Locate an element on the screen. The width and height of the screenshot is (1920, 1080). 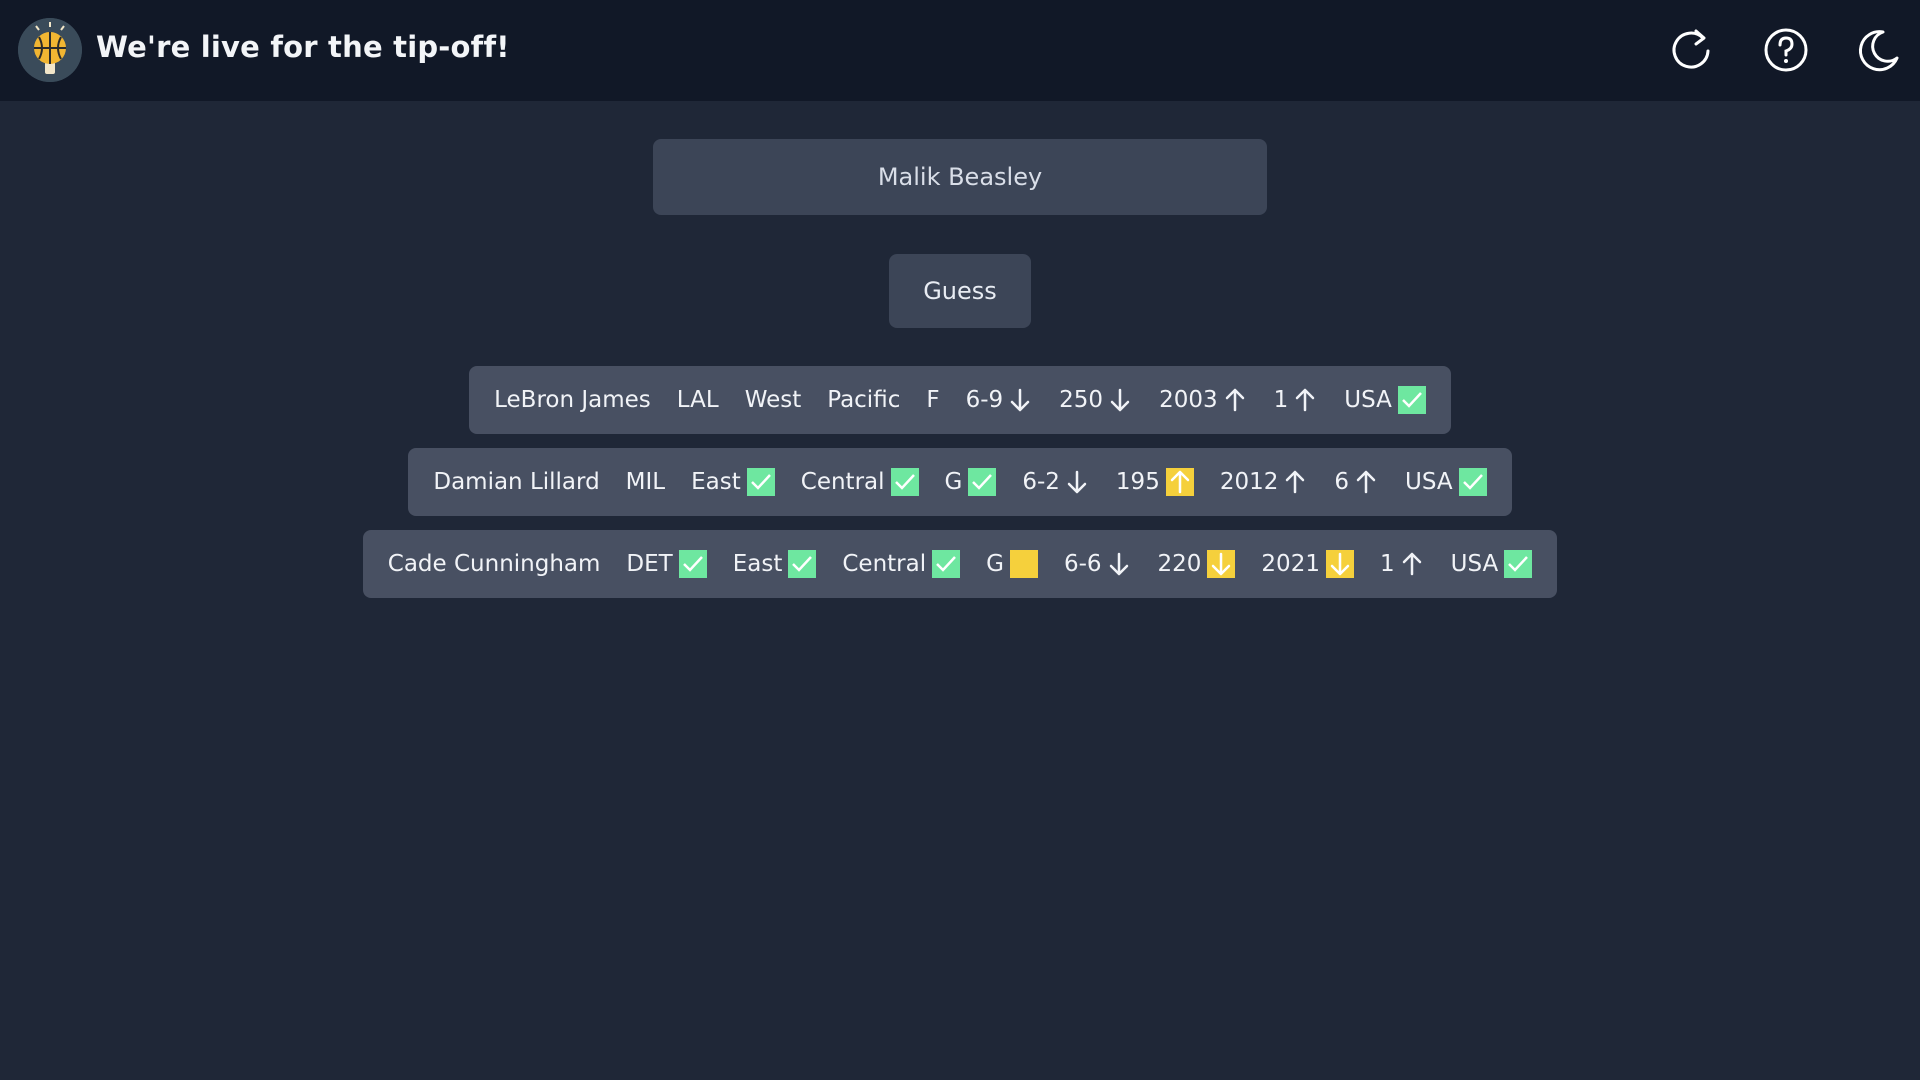
attribute-value: 6 is located at coordinates (1342, 482).